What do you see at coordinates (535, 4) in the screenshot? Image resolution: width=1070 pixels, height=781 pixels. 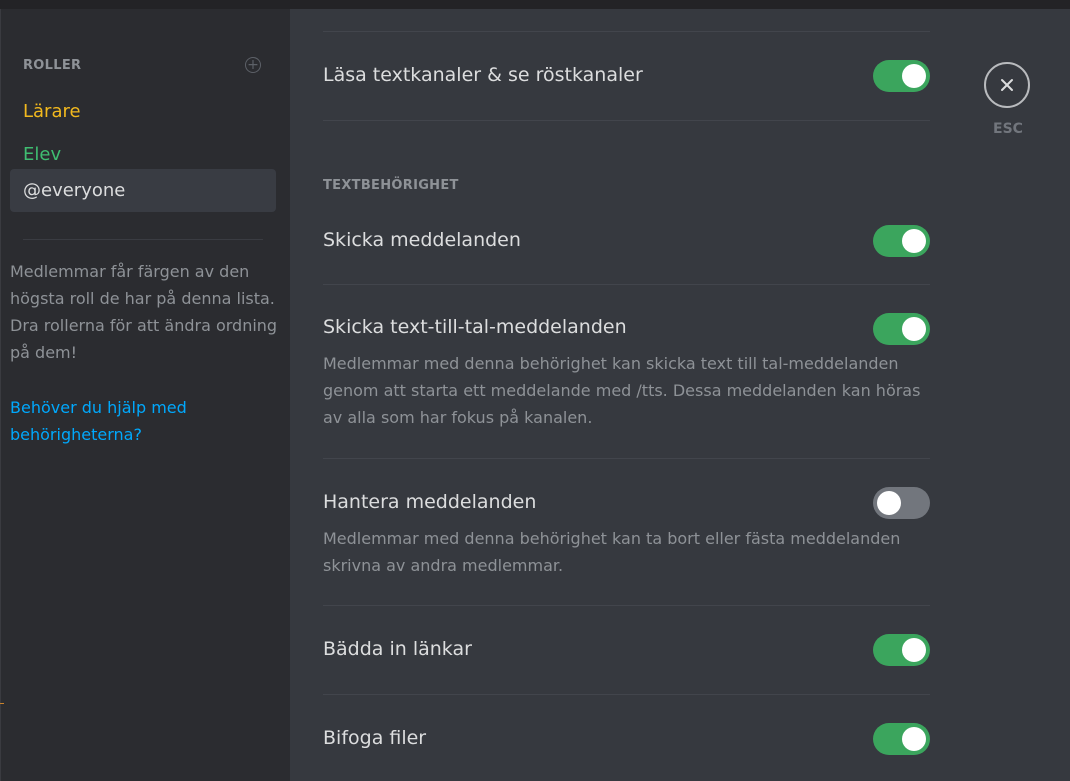 I see `top-bar` at bounding box center [535, 4].